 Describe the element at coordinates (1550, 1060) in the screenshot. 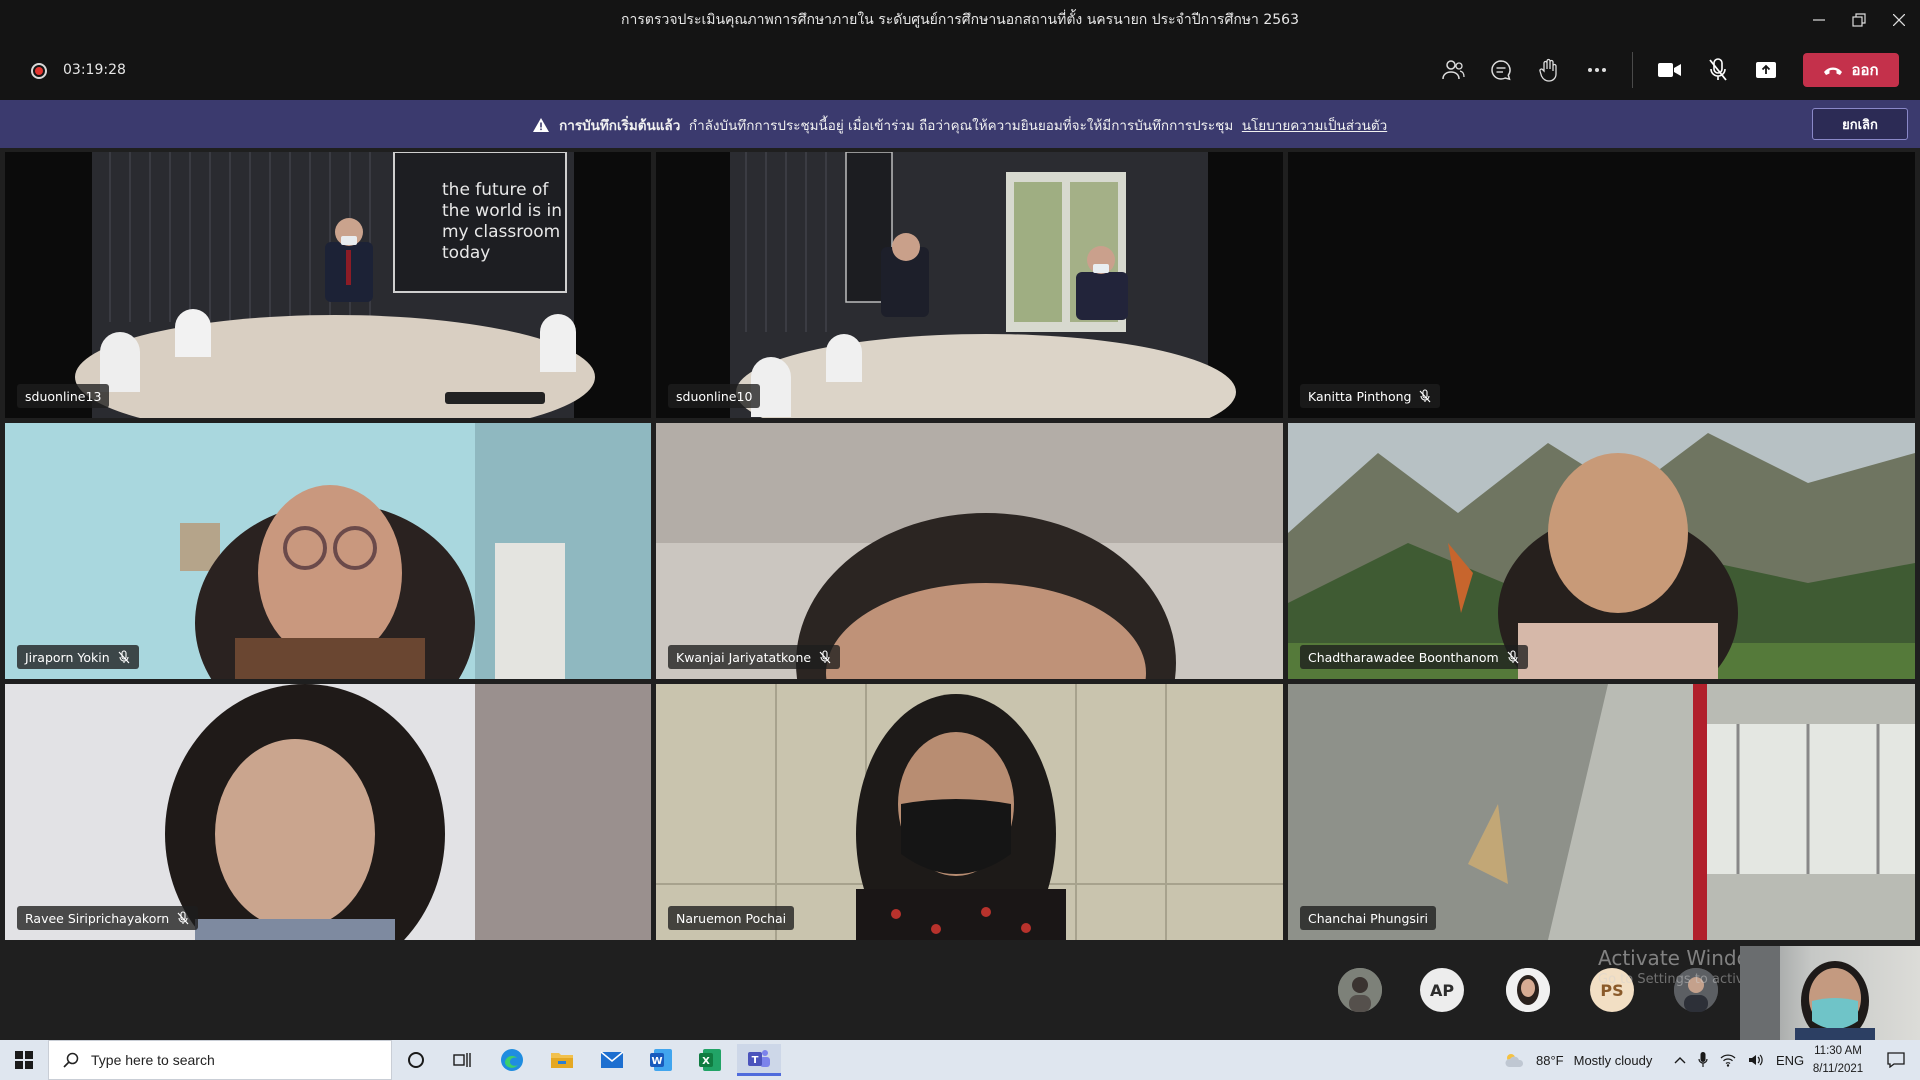

I see `weather-temp: 88°F` at that location.